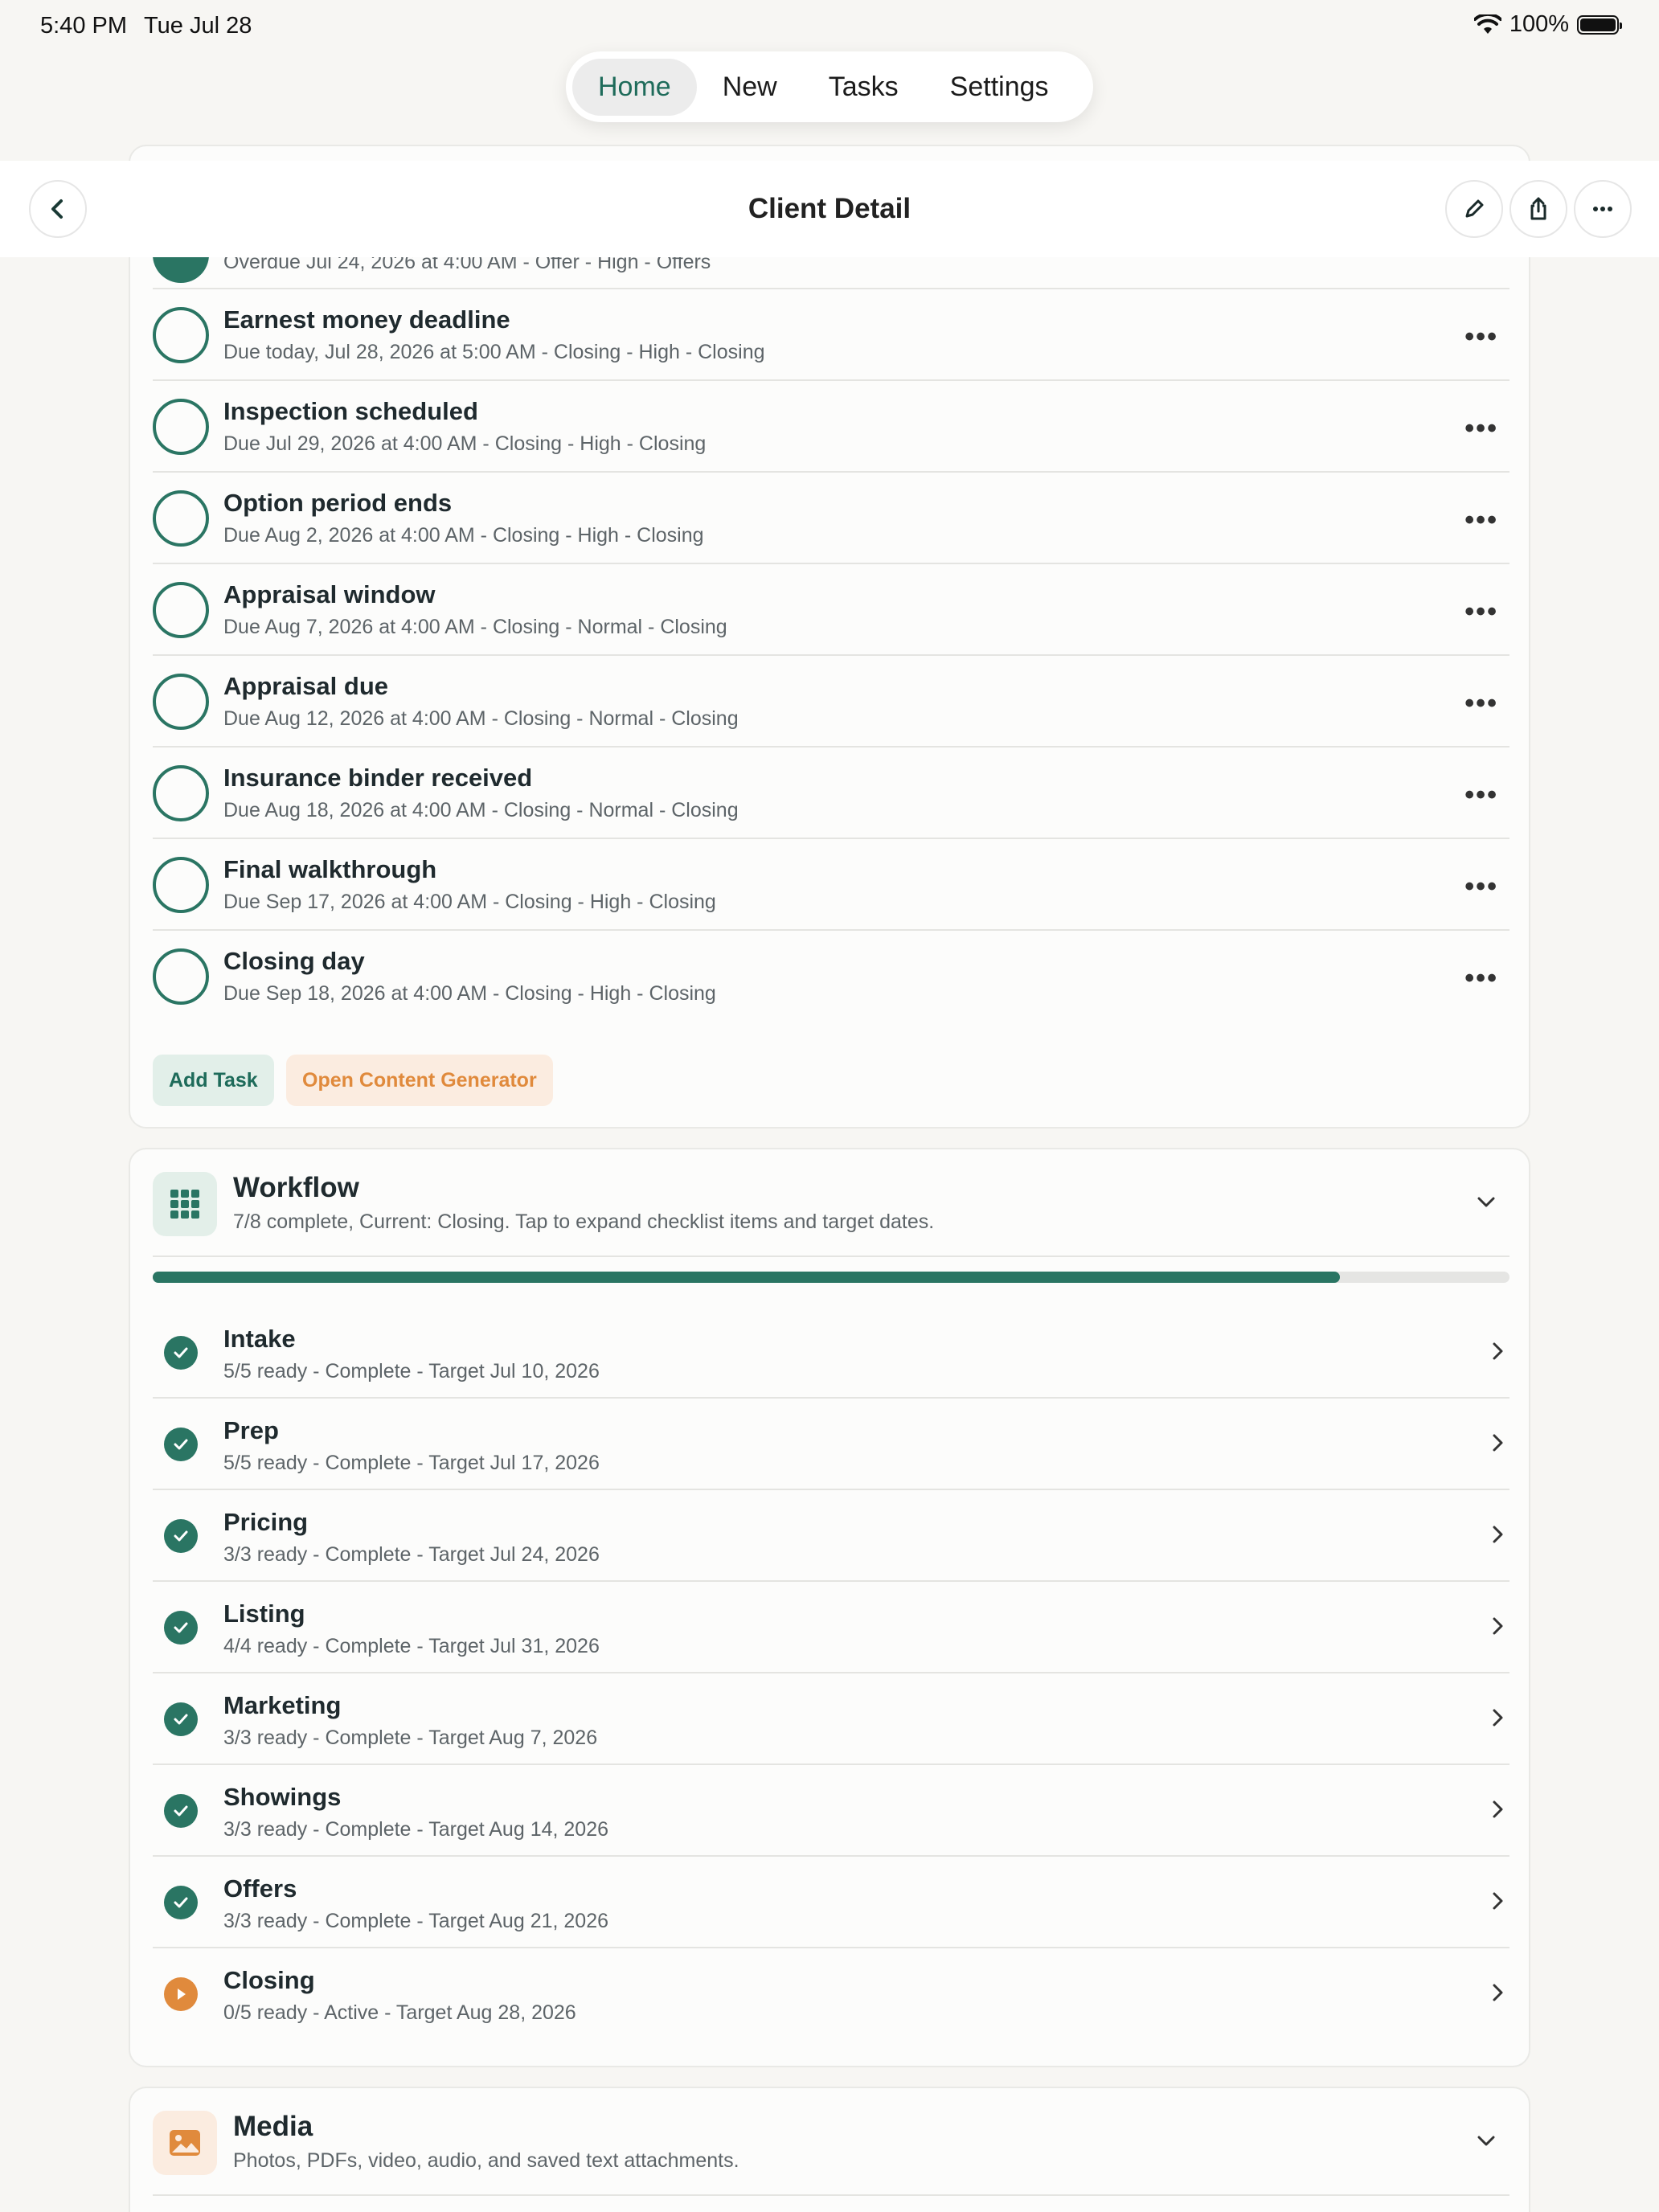 This screenshot has width=1659, height=2212. I want to click on task-title: Earnest money deadline, so click(366, 319).